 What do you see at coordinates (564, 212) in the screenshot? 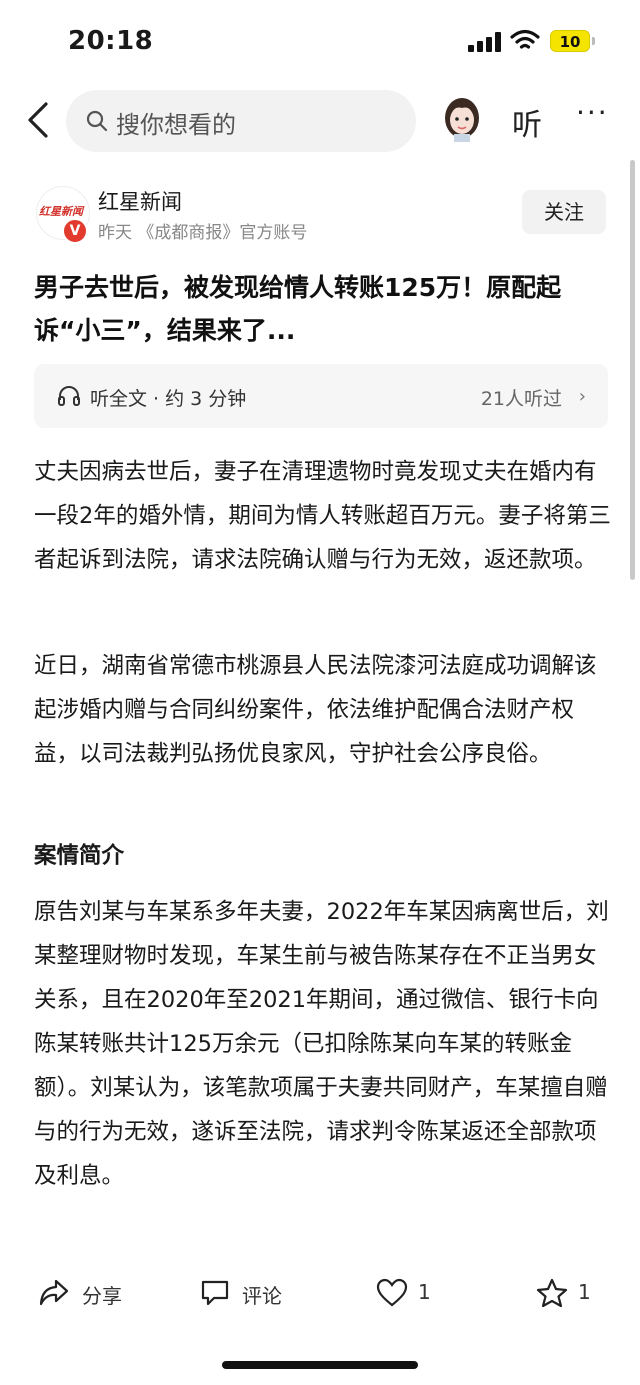
I see `follow-button: 关注` at bounding box center [564, 212].